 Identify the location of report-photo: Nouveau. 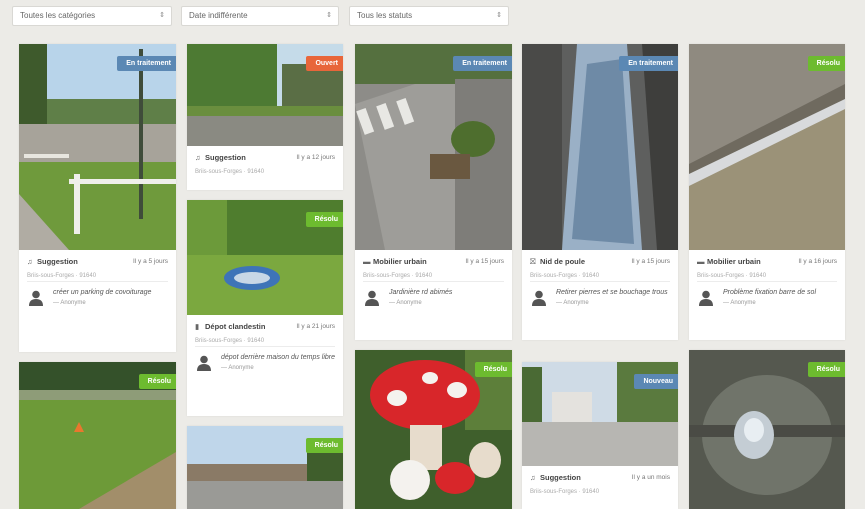
(600, 414).